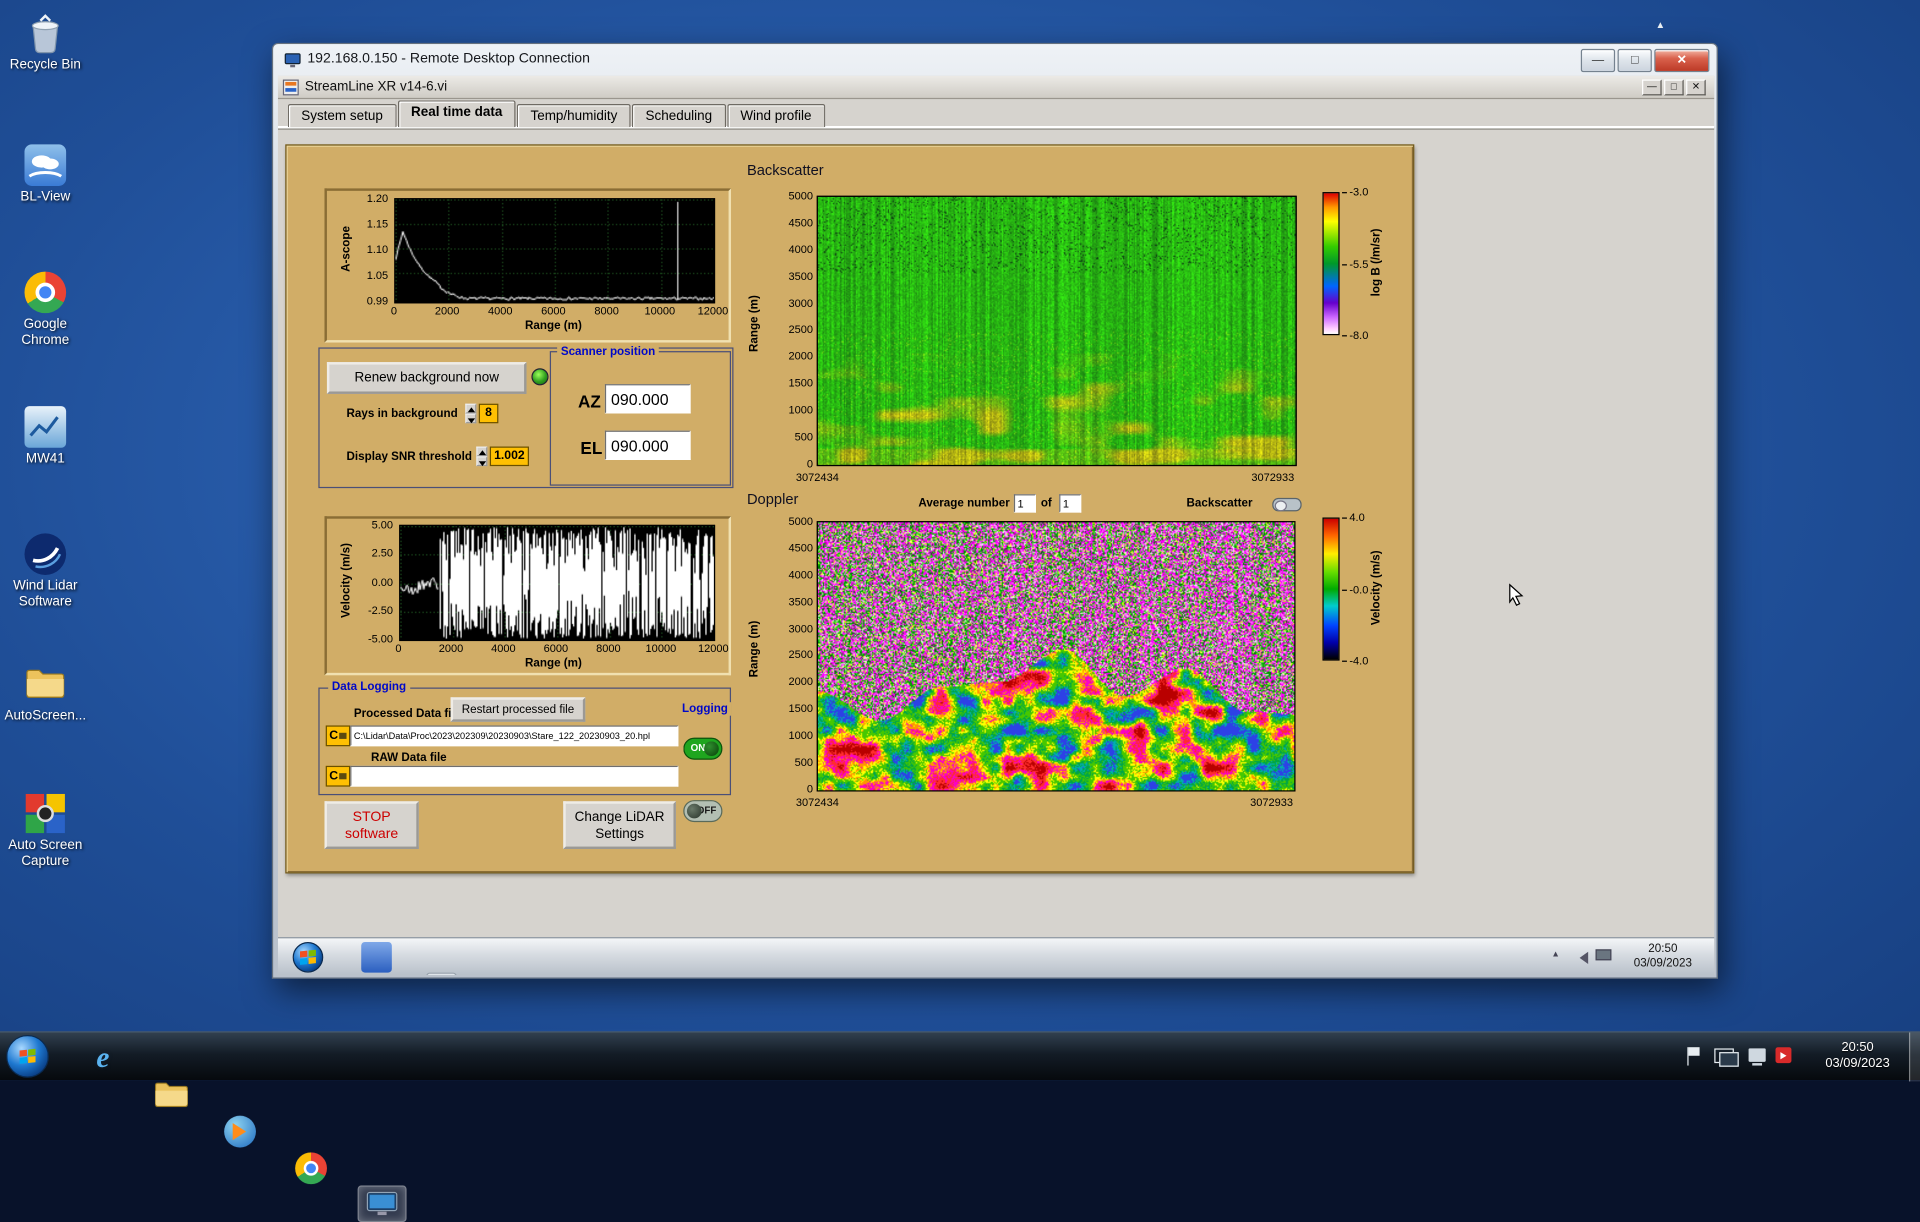 The width and height of the screenshot is (1920, 1222). Describe the element at coordinates (1634, 60) in the screenshot. I see `maximize-button: □` at that location.